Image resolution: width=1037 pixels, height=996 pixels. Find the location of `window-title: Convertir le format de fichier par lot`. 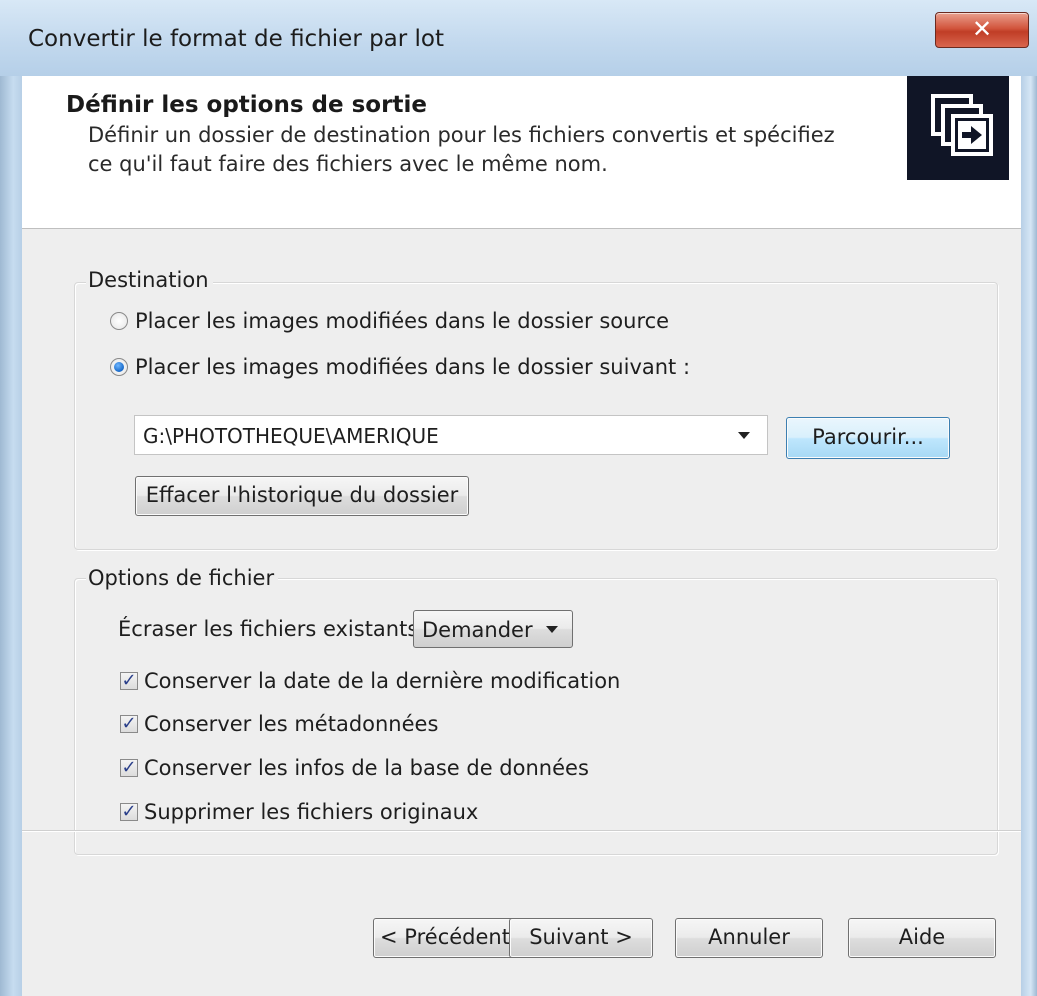

window-title: Convertir le format de fichier par lot is located at coordinates (236, 39).